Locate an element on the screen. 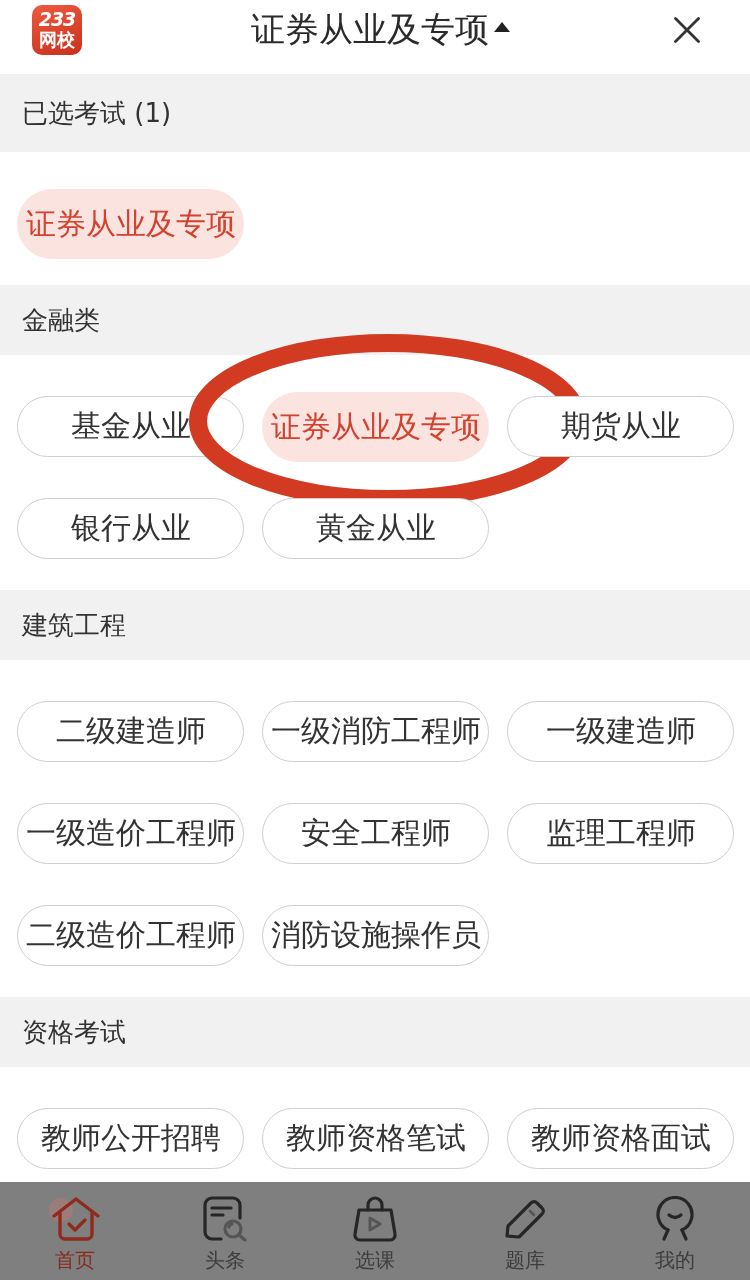  exam-chip: 消防设施操作员 is located at coordinates (375, 935).